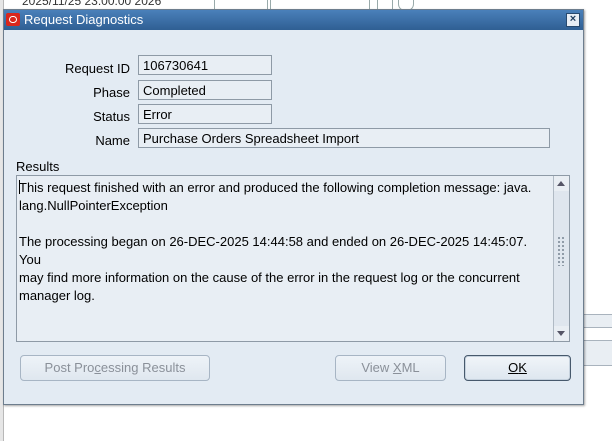 This screenshot has width=612, height=441. Describe the element at coordinates (111, 92) in the screenshot. I see `phase-label: Phase` at that location.